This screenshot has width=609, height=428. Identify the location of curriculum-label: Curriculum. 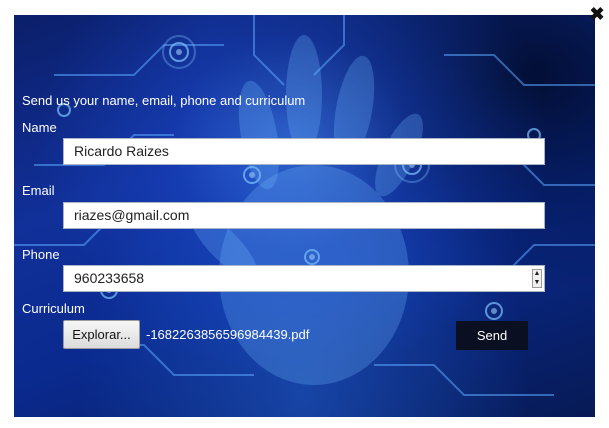
(53, 308).